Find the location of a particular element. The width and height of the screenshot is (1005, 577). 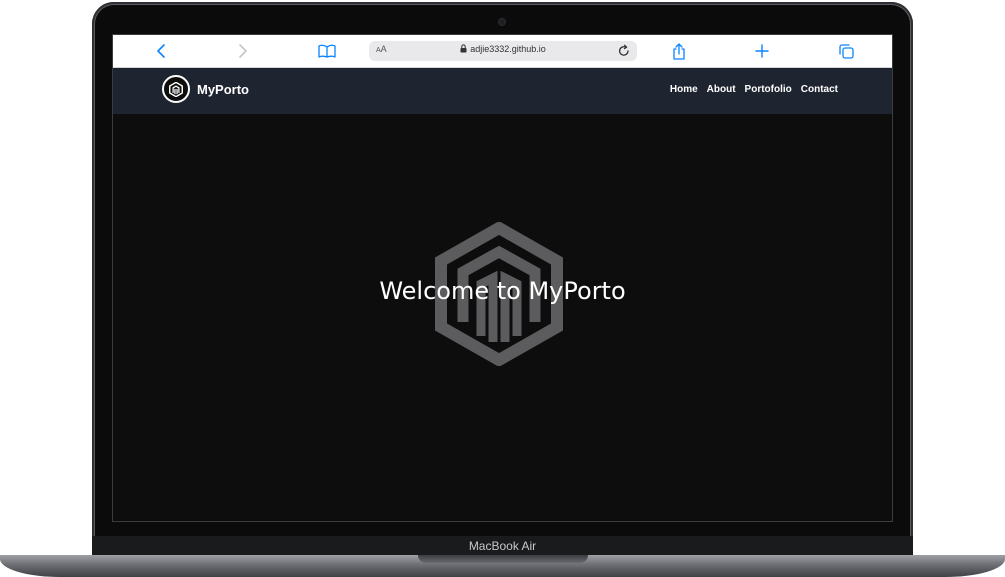

brand-name: MyPorto is located at coordinates (223, 89).